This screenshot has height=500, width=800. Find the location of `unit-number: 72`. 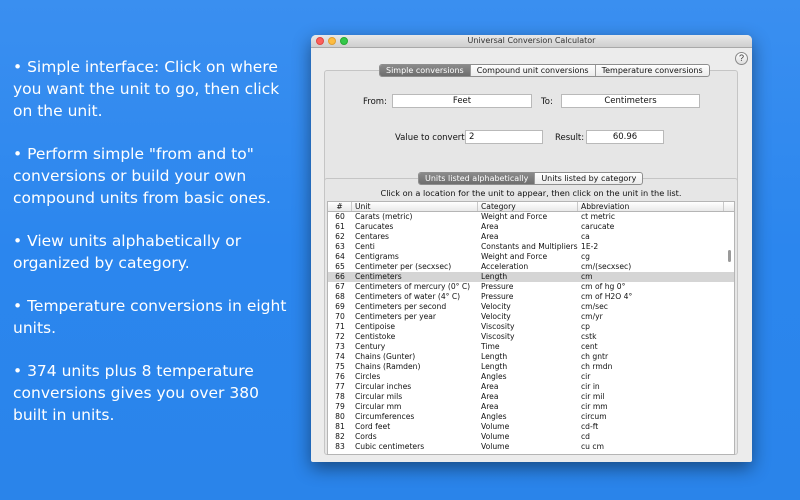

unit-number: 72 is located at coordinates (340, 336).